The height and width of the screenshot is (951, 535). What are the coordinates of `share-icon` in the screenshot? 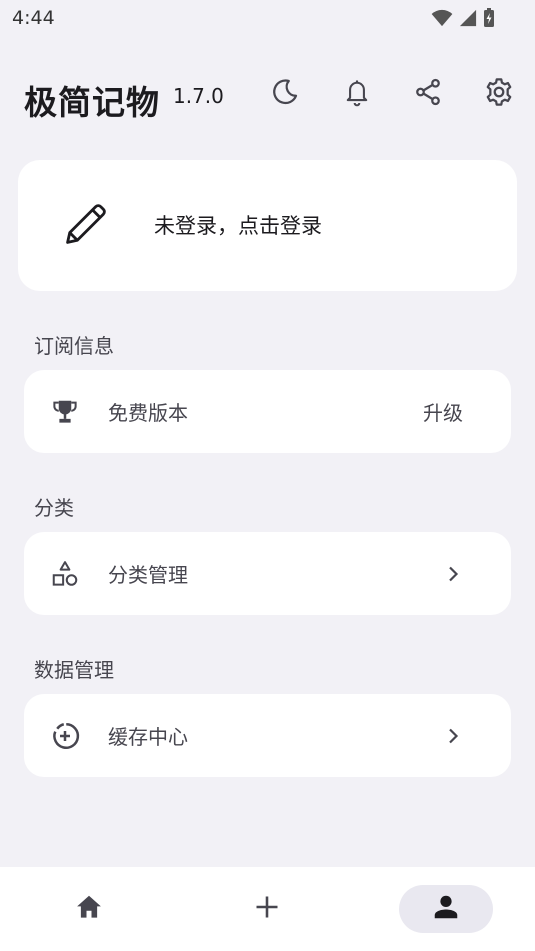 It's located at (428, 94).